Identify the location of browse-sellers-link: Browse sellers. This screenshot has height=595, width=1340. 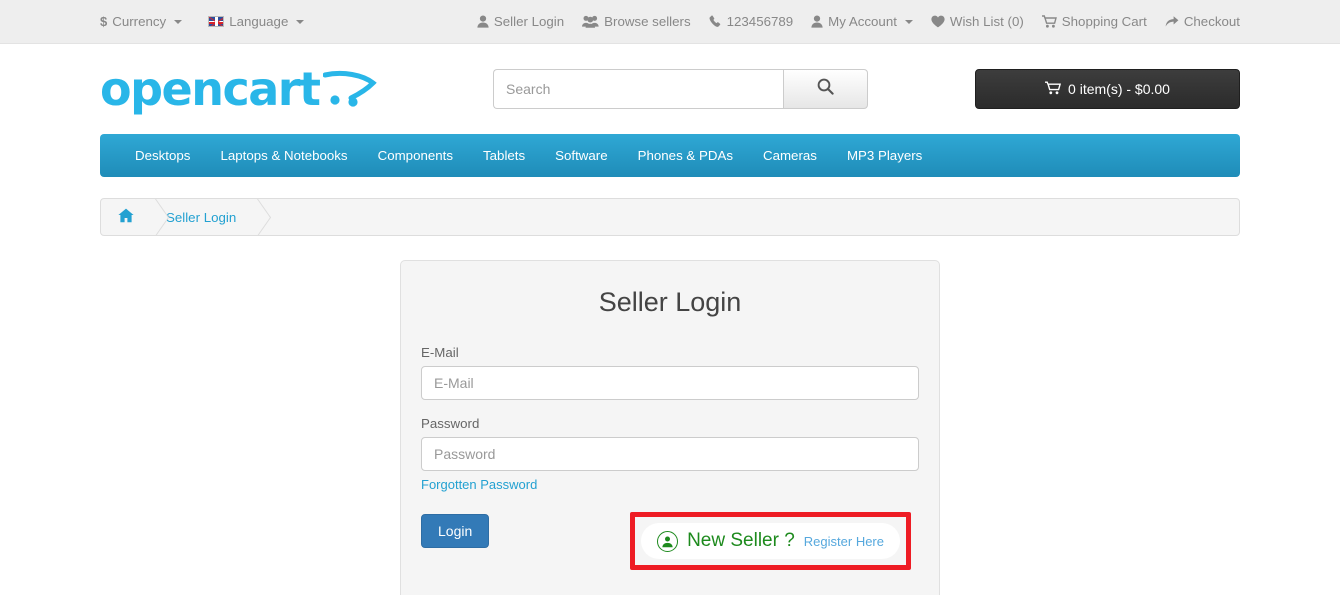
(636, 22).